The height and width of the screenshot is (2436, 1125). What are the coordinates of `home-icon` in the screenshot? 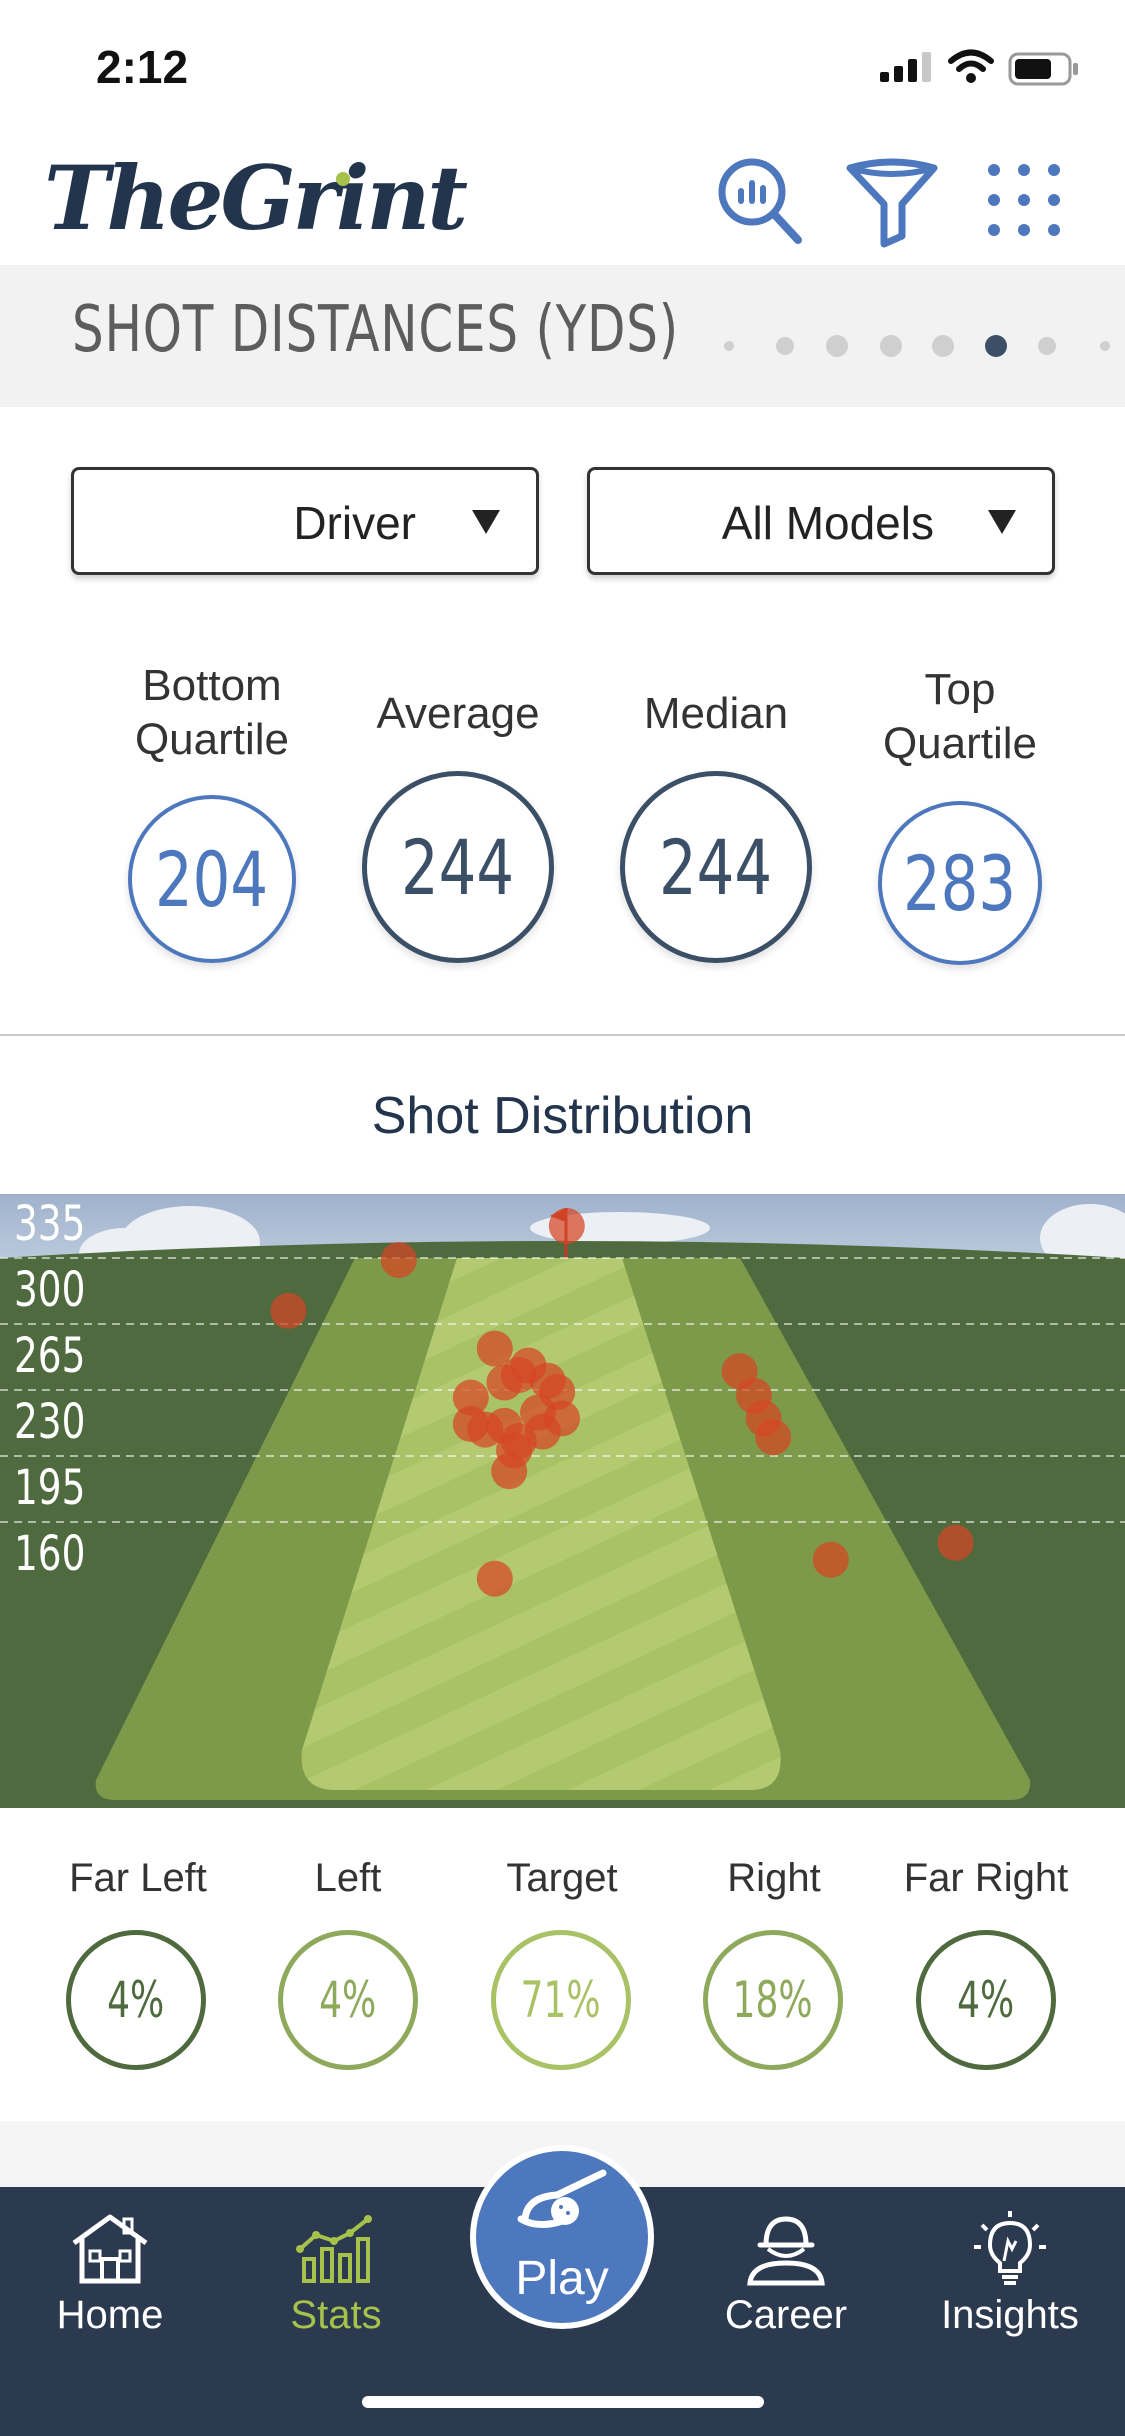 It's located at (110, 2249).